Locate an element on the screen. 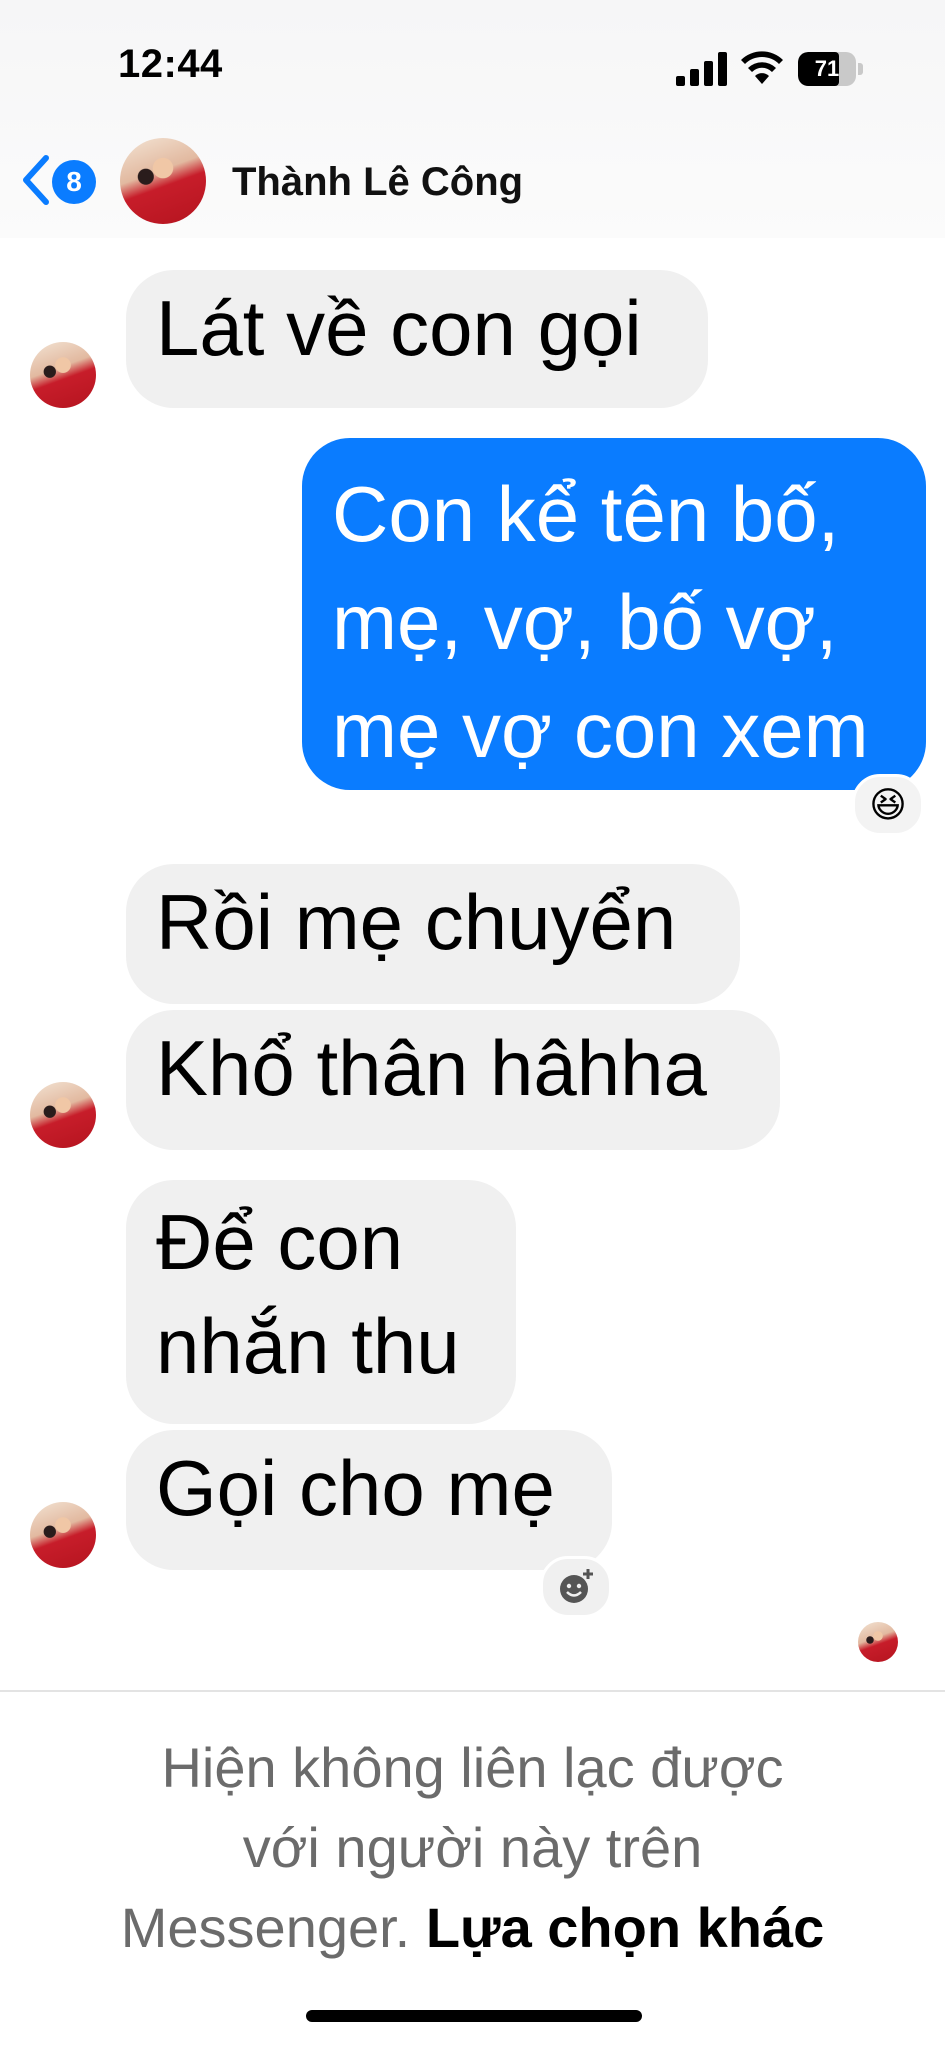 The width and height of the screenshot is (945, 2048). message-line: nhắn thu is located at coordinates (308, 1346).